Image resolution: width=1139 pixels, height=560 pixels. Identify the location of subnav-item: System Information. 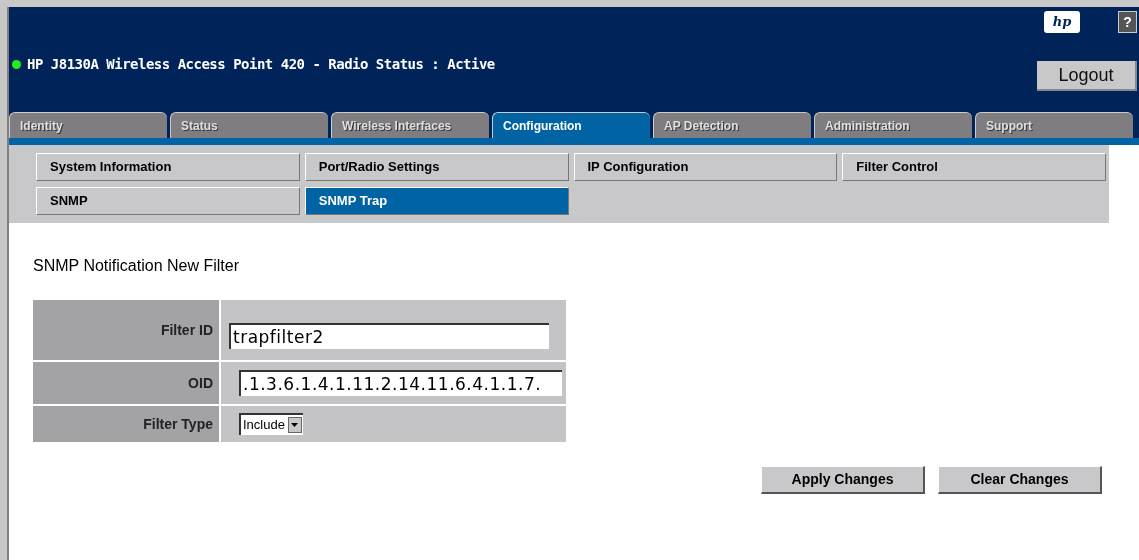
(168, 167).